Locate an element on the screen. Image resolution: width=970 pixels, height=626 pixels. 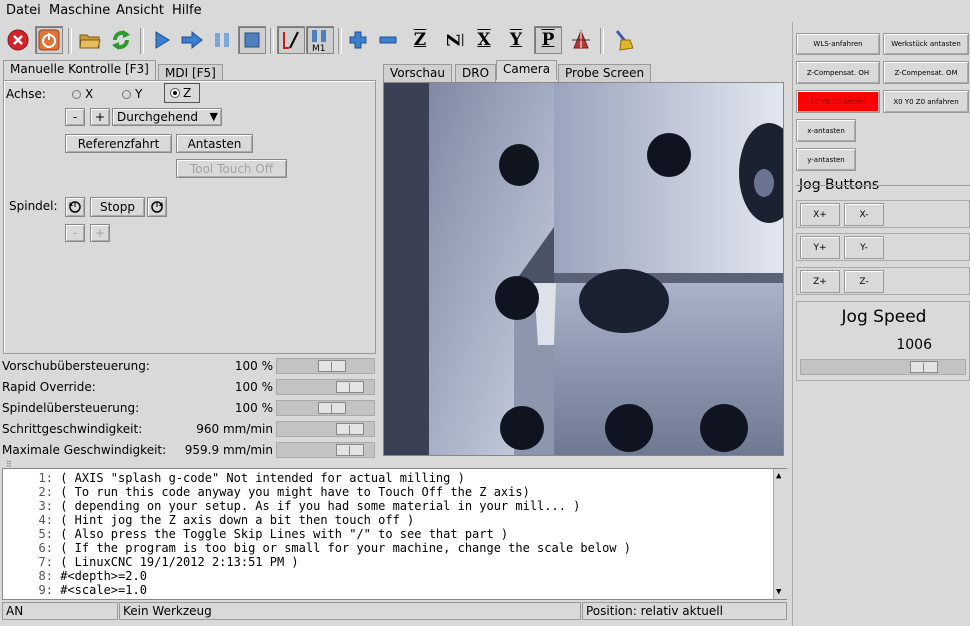
view-x-icon: X is located at coordinates (484, 40).